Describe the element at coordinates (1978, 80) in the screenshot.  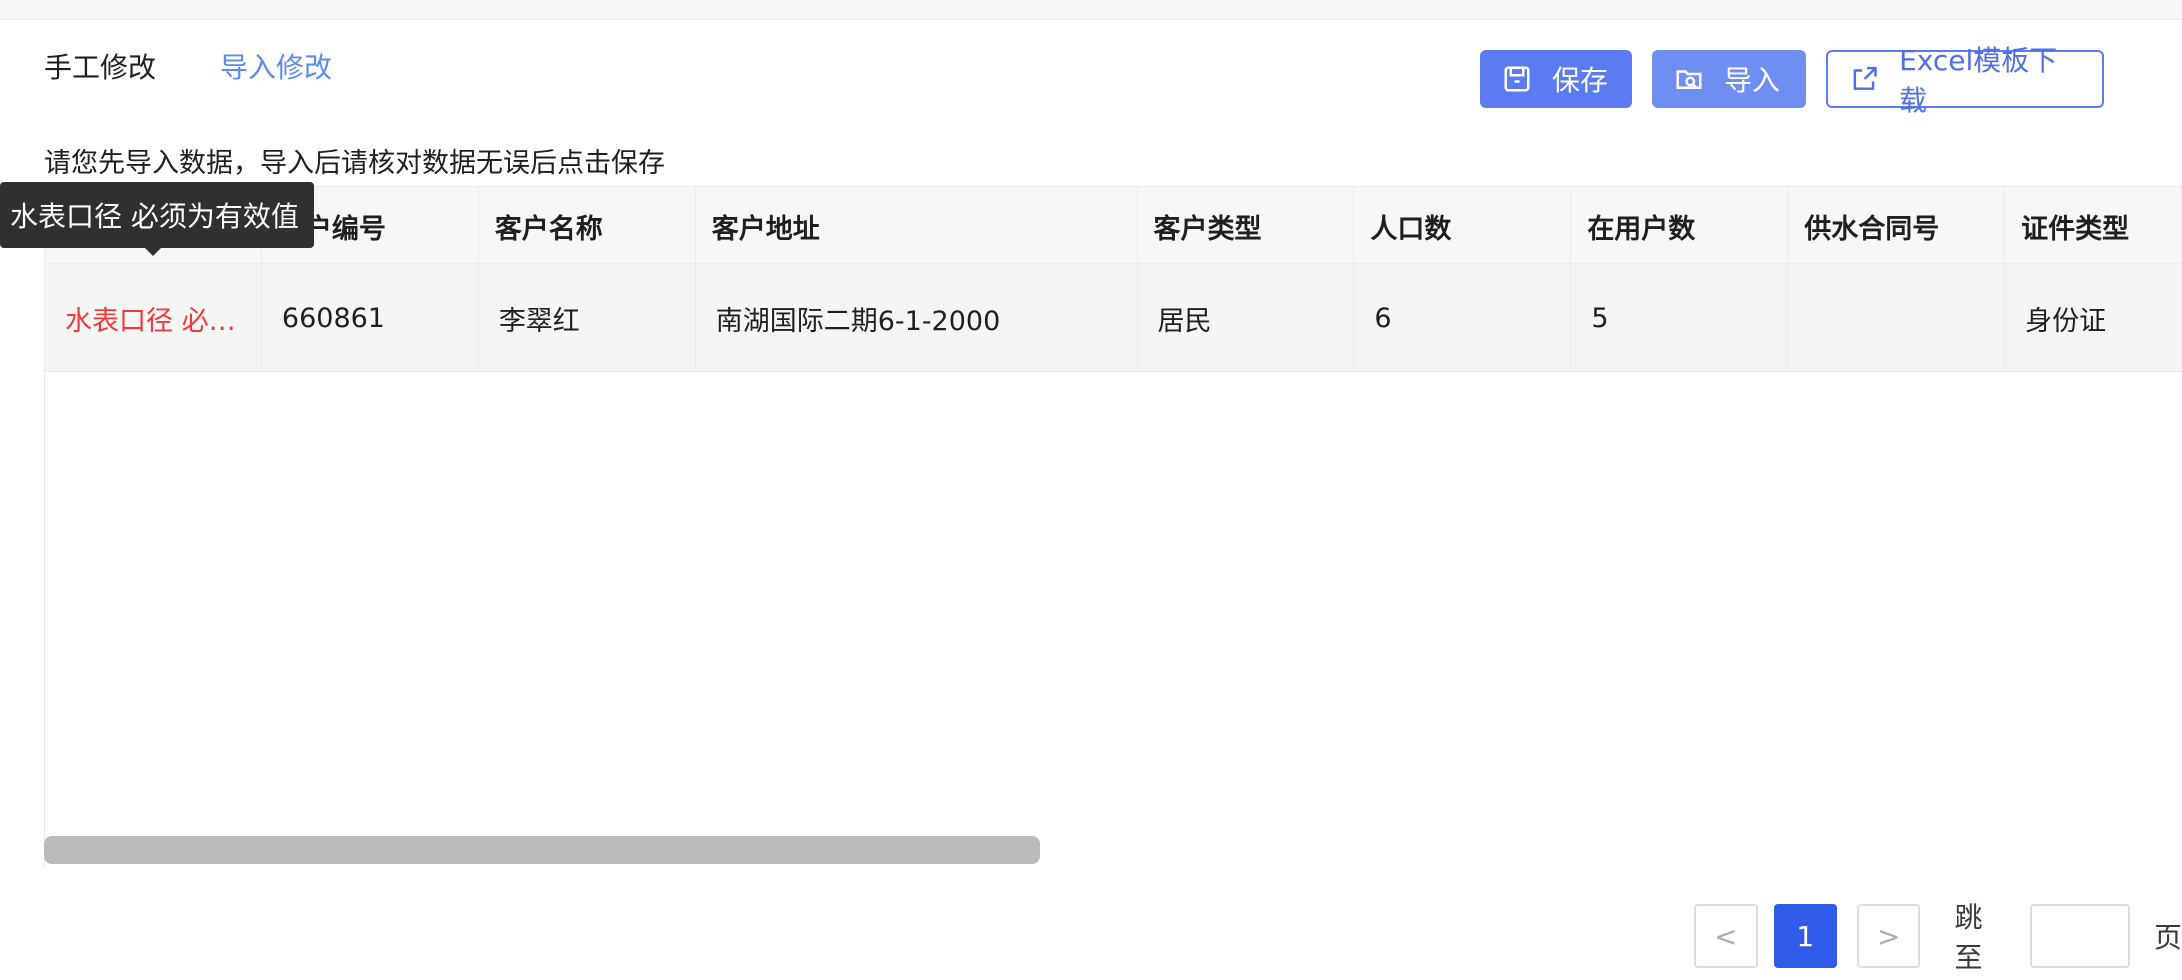
I see `excel-button-label: Excel模板下载` at that location.